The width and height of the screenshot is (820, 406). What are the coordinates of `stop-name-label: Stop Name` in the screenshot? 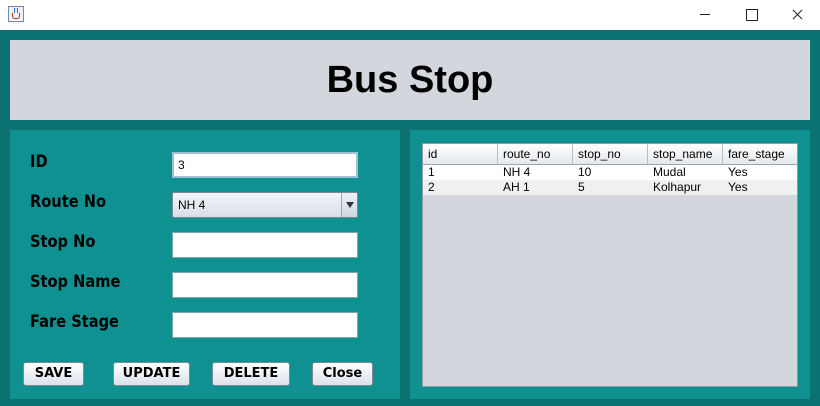 It's located at (75, 282).